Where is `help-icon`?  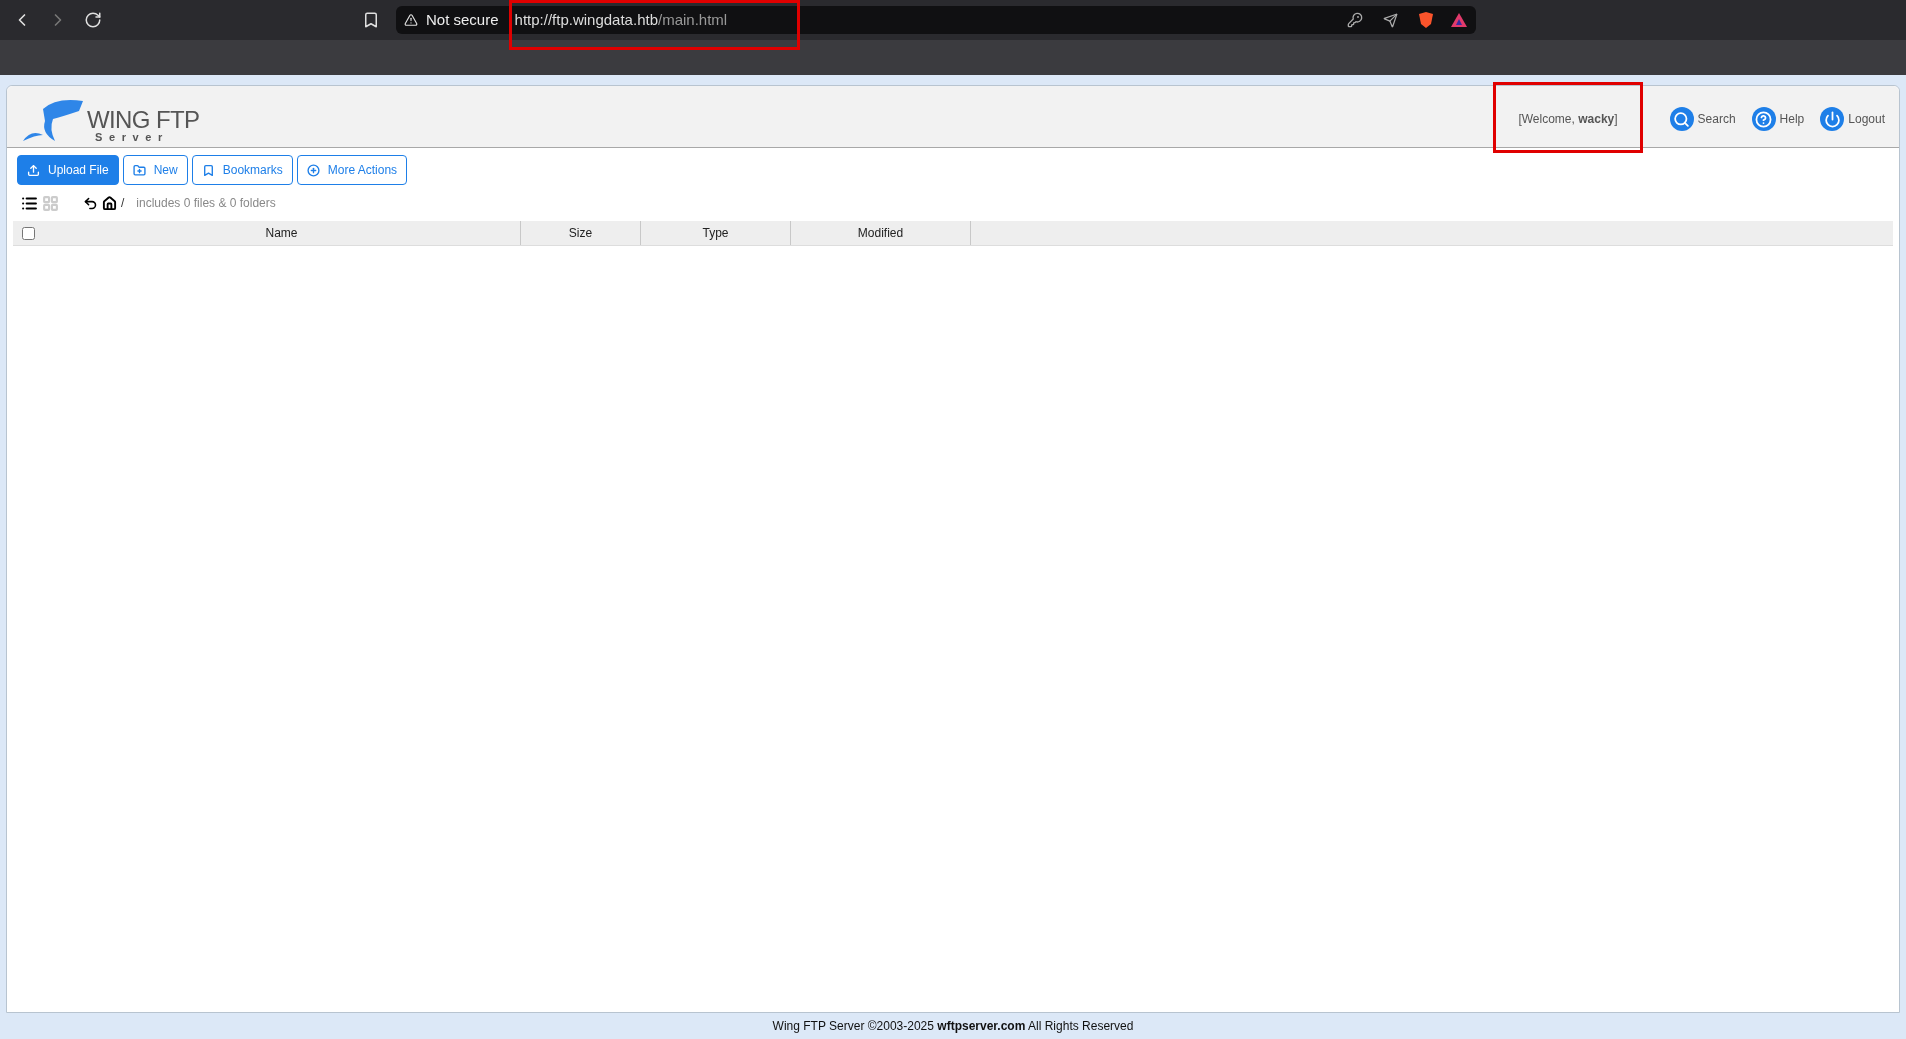 help-icon is located at coordinates (1763, 119).